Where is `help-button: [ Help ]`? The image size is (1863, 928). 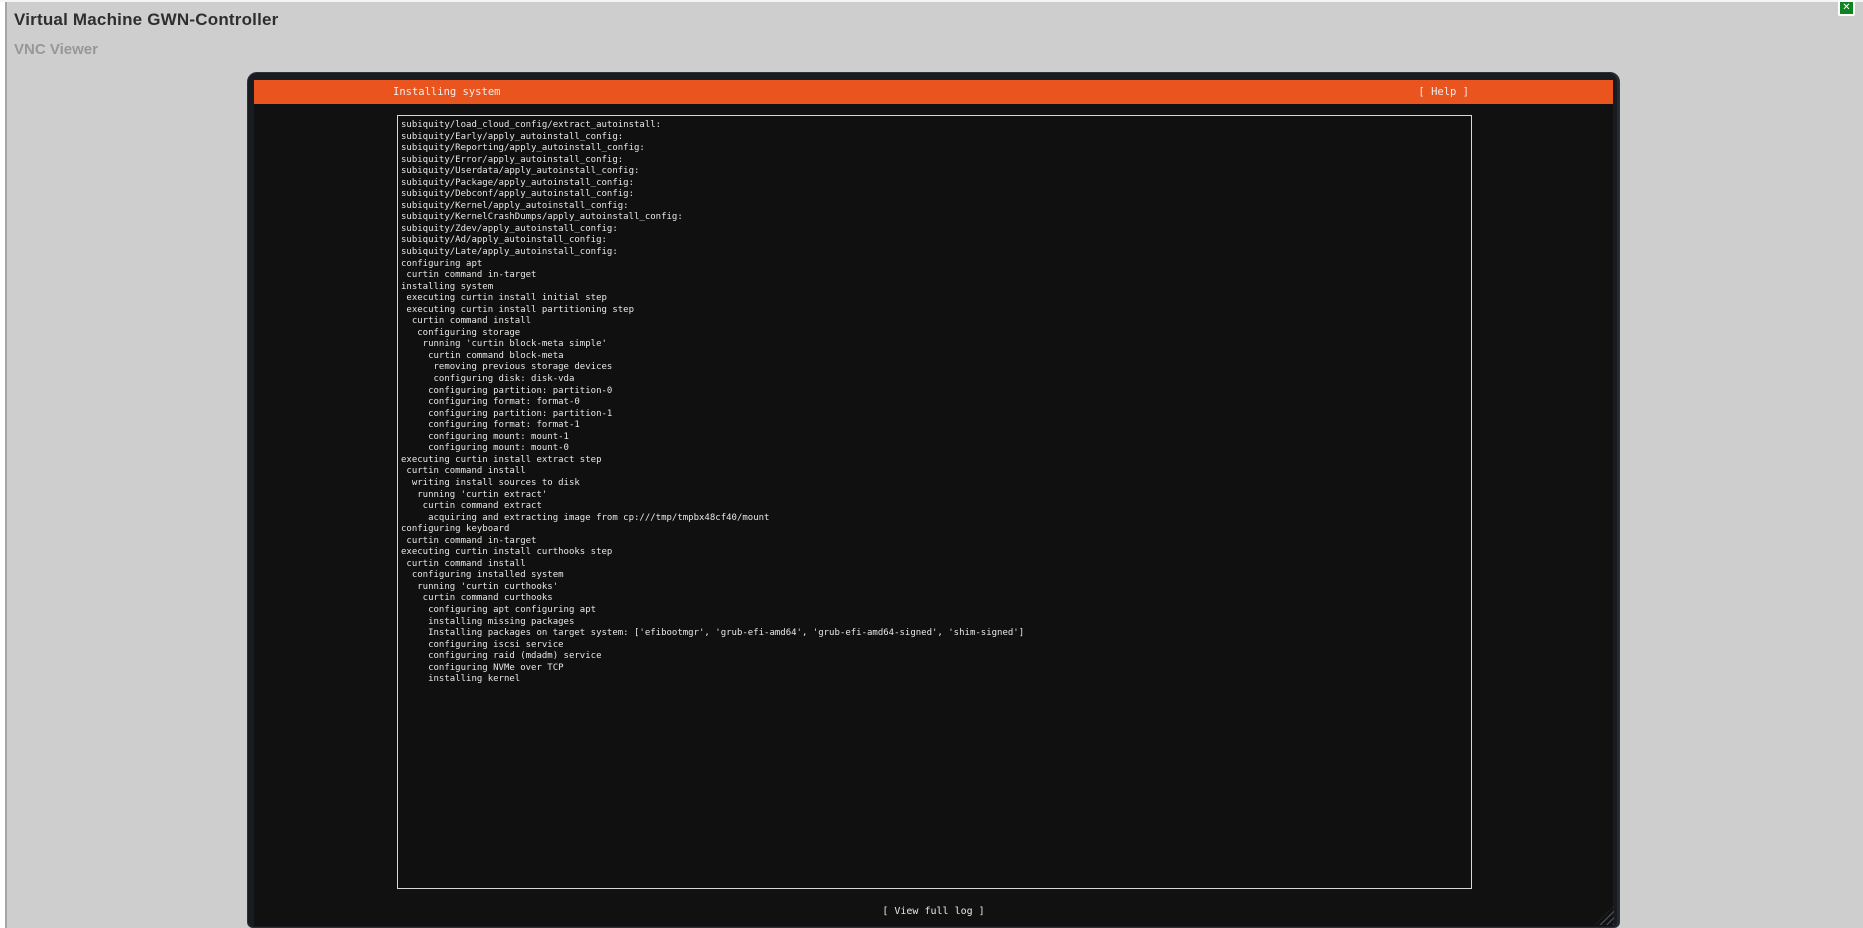
help-button: [ Help ] is located at coordinates (1443, 92).